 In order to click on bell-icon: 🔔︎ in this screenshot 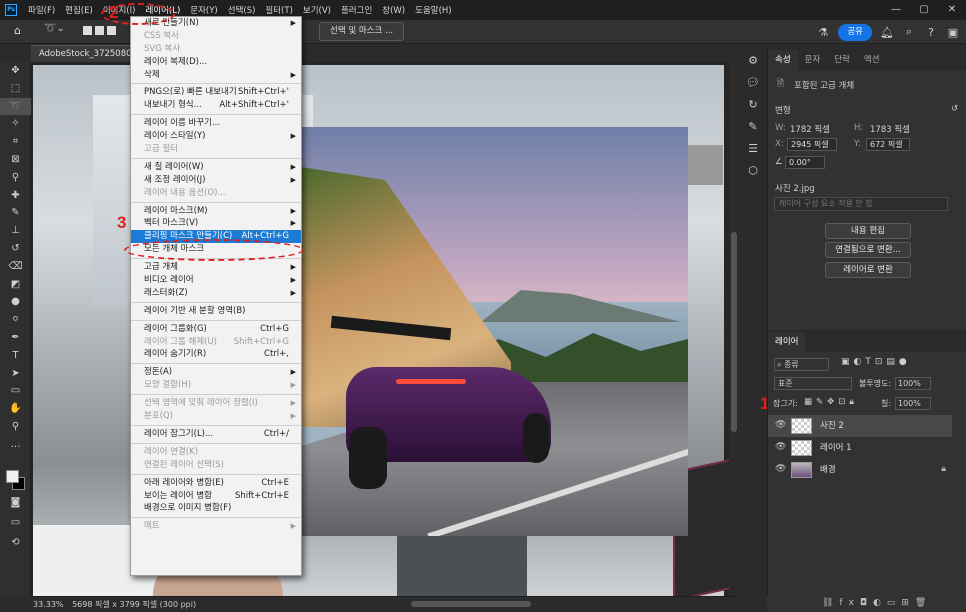, I will do `click(887, 32)`.